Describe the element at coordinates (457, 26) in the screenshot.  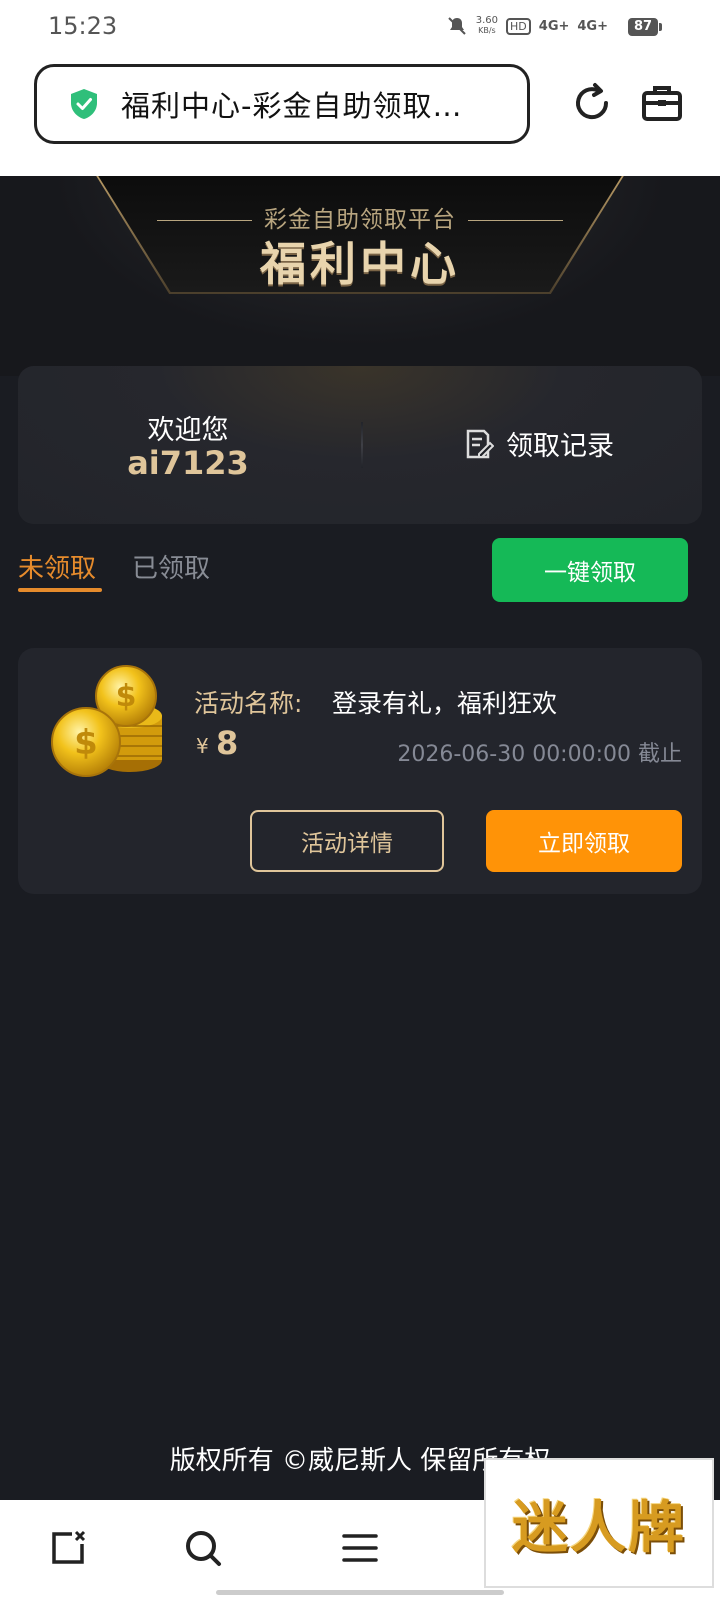
I see `mute-icon` at that location.